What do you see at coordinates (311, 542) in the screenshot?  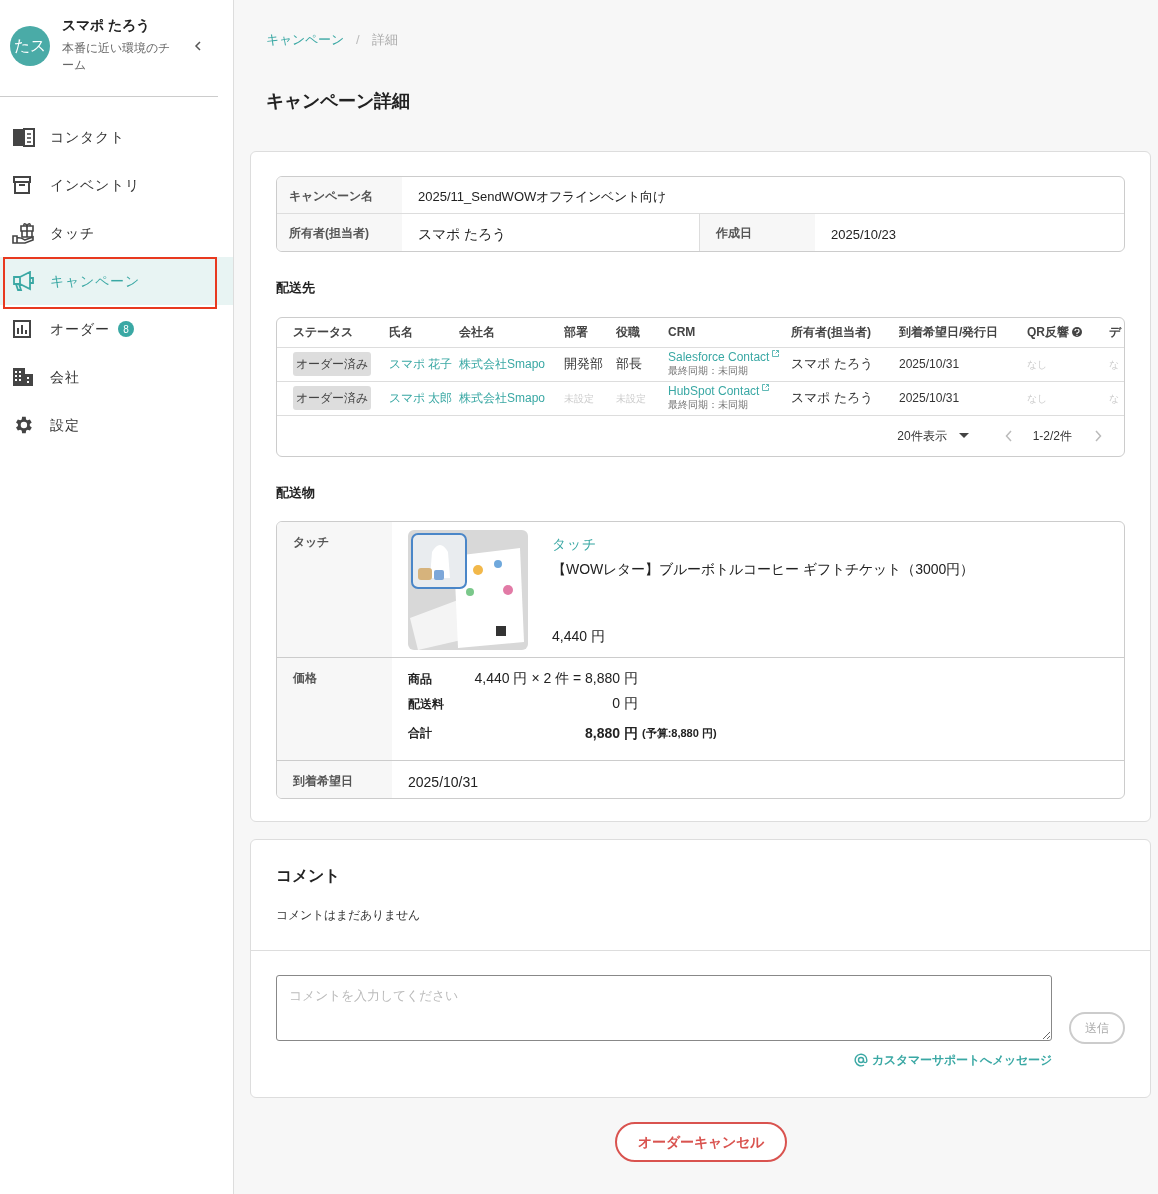 I see `field-label: タッチ` at bounding box center [311, 542].